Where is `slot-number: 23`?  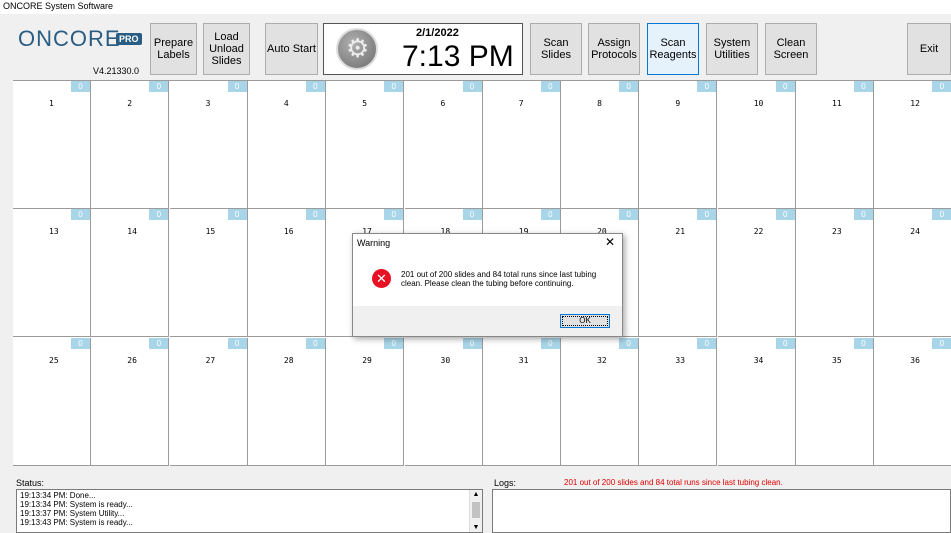
slot-number: 23 is located at coordinates (837, 232).